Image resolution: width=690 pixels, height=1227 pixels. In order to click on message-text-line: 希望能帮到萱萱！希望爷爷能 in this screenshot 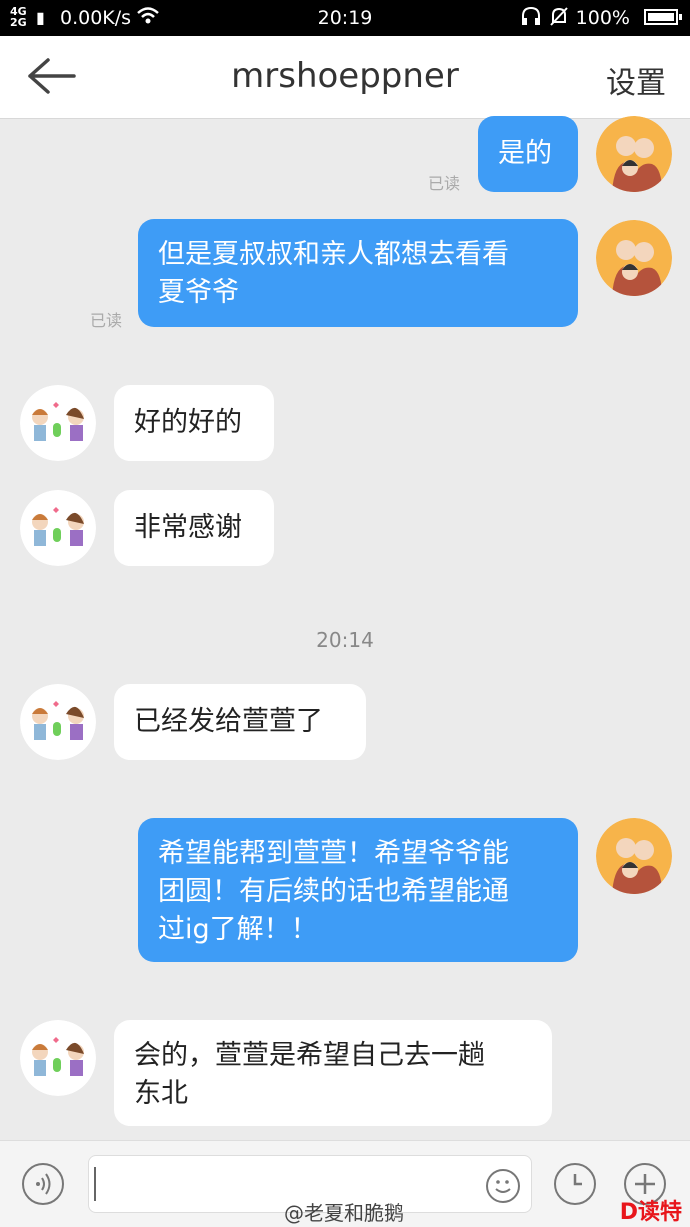, I will do `click(333, 853)`.